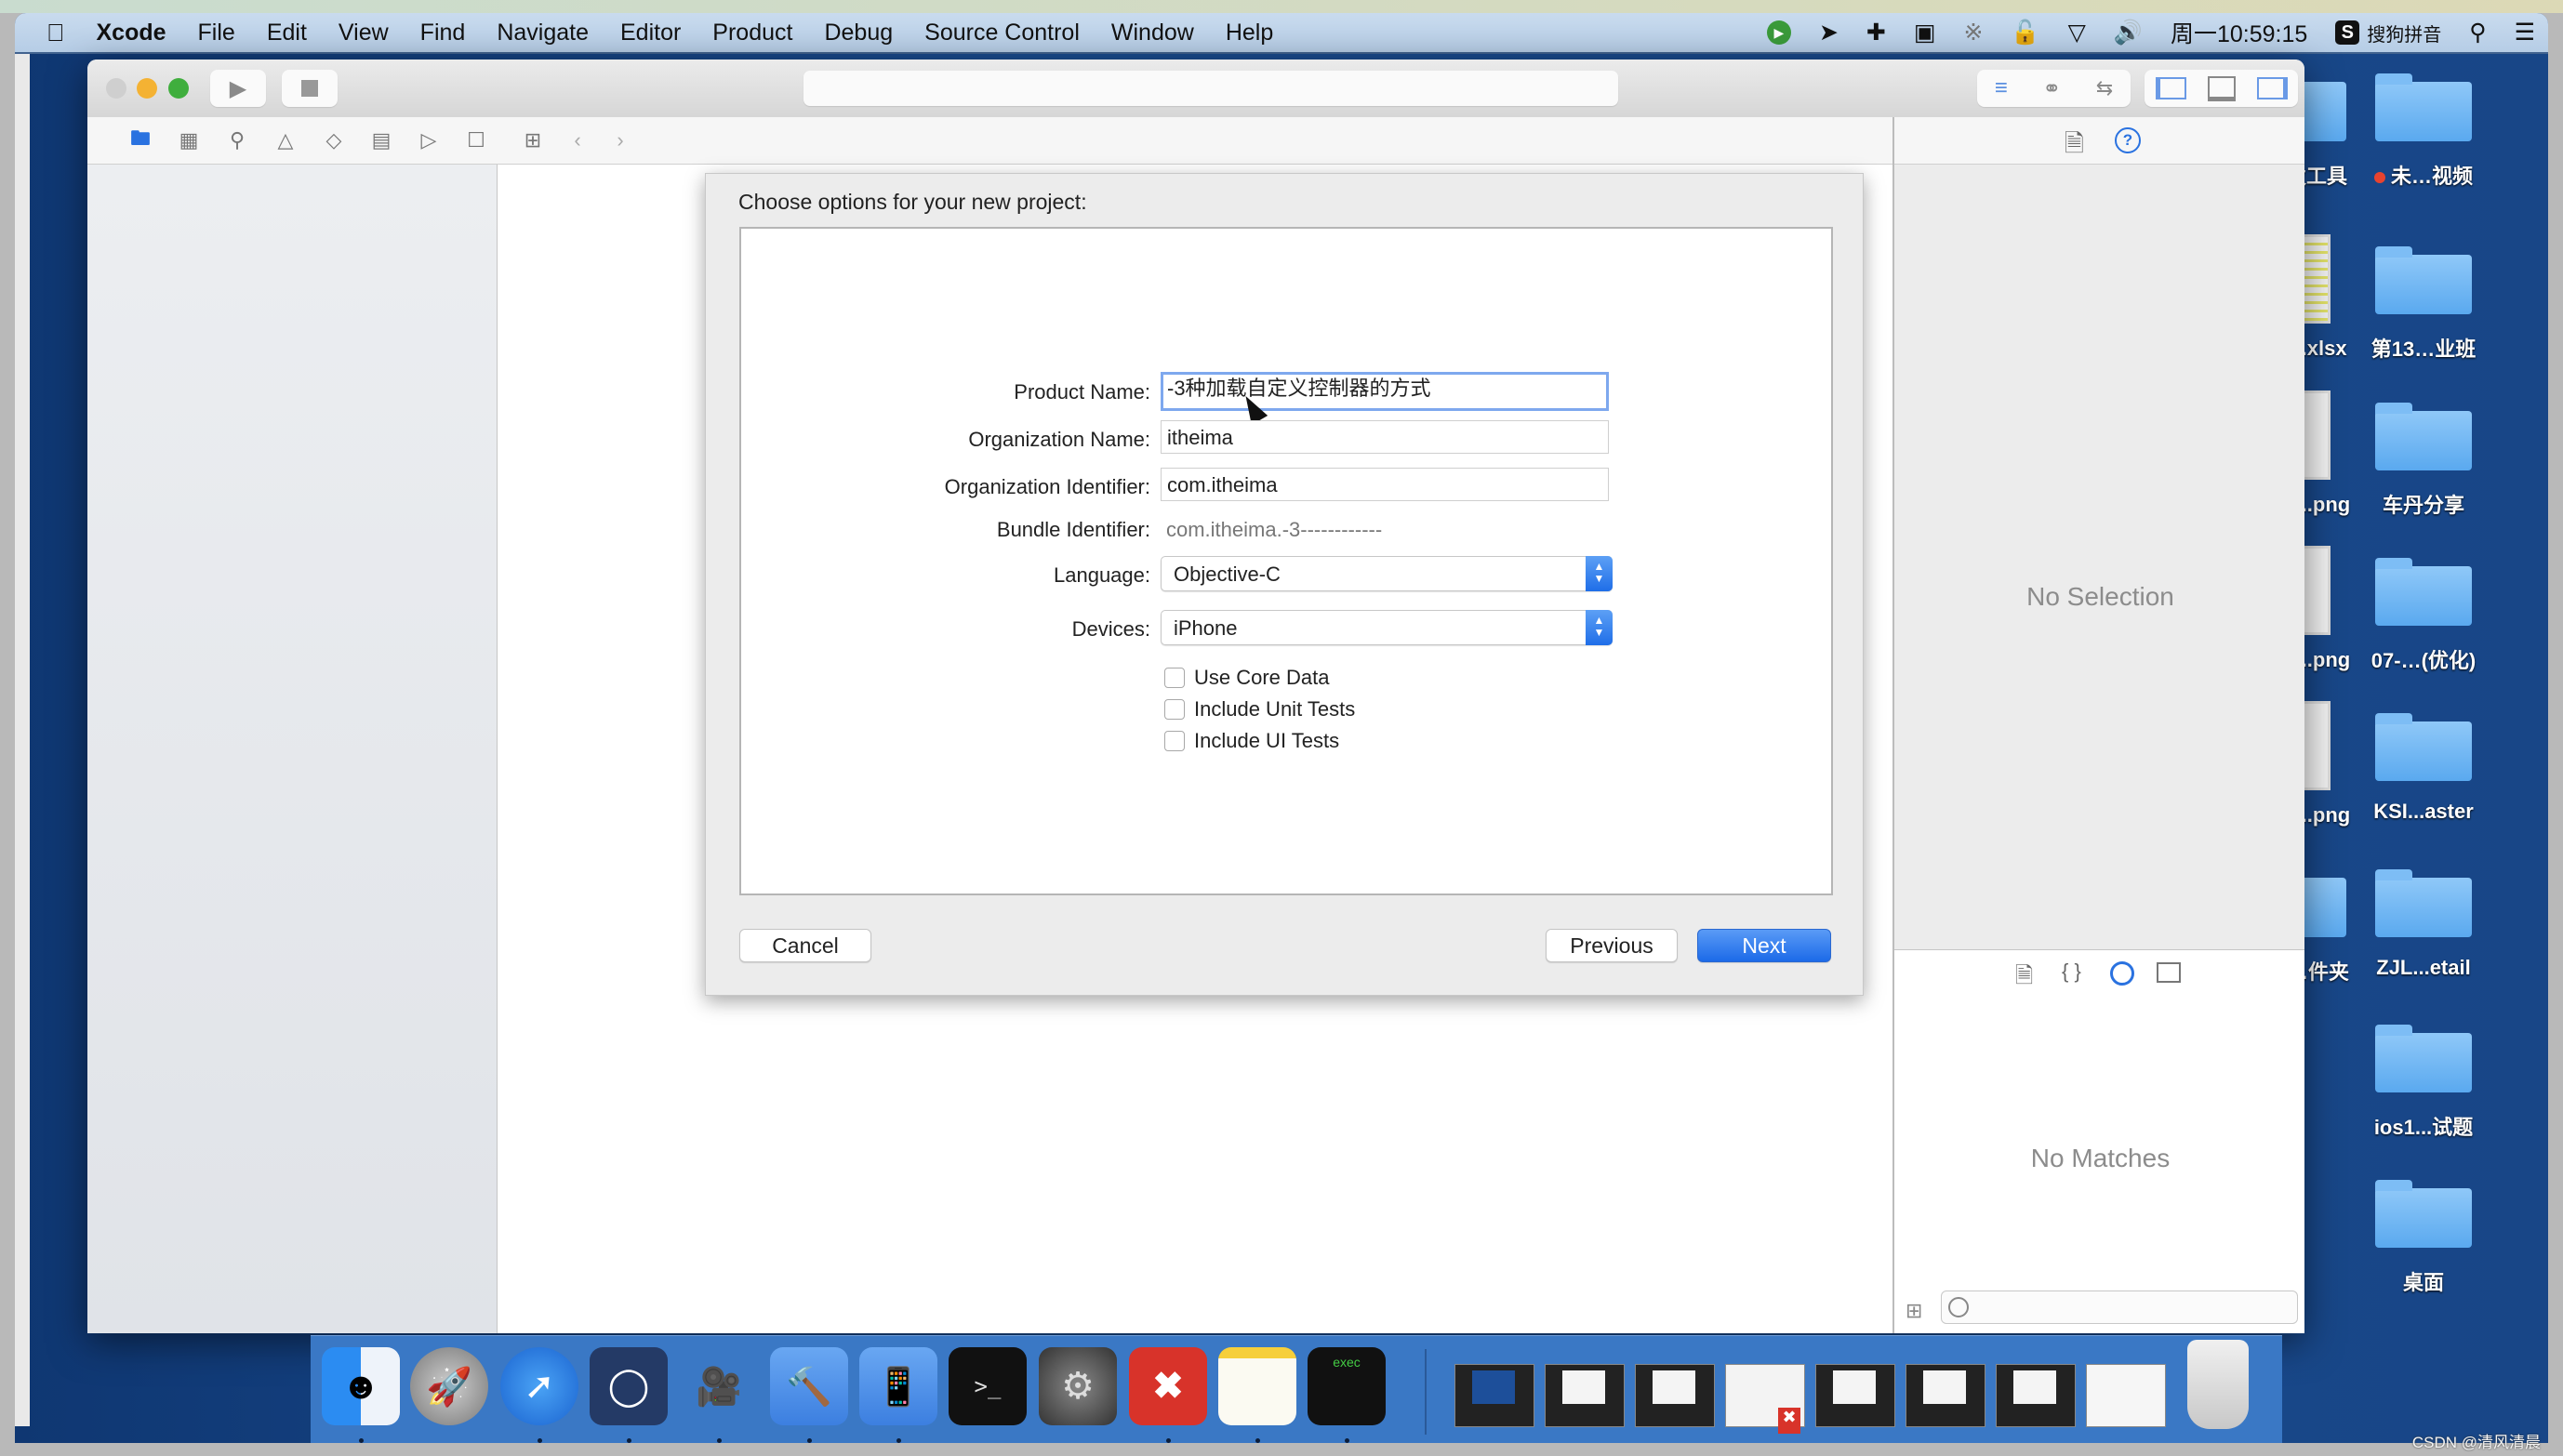 The image size is (2563, 1456). What do you see at coordinates (189, 140) in the screenshot?
I see `symbol-navigator-icon: ▦` at bounding box center [189, 140].